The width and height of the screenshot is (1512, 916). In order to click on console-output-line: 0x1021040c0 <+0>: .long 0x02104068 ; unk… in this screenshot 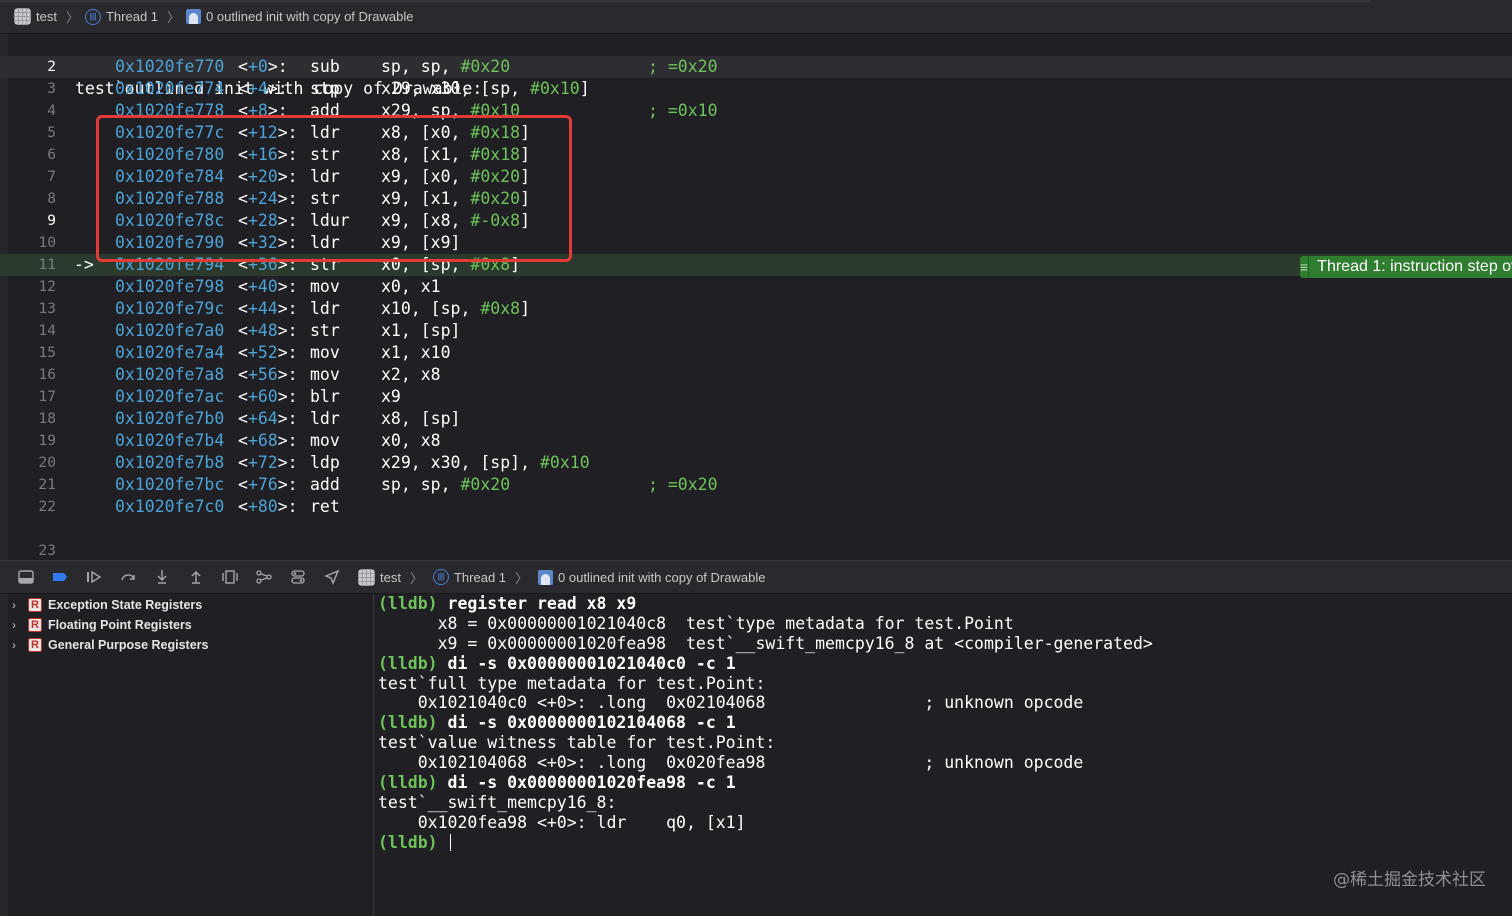, I will do `click(945, 703)`.